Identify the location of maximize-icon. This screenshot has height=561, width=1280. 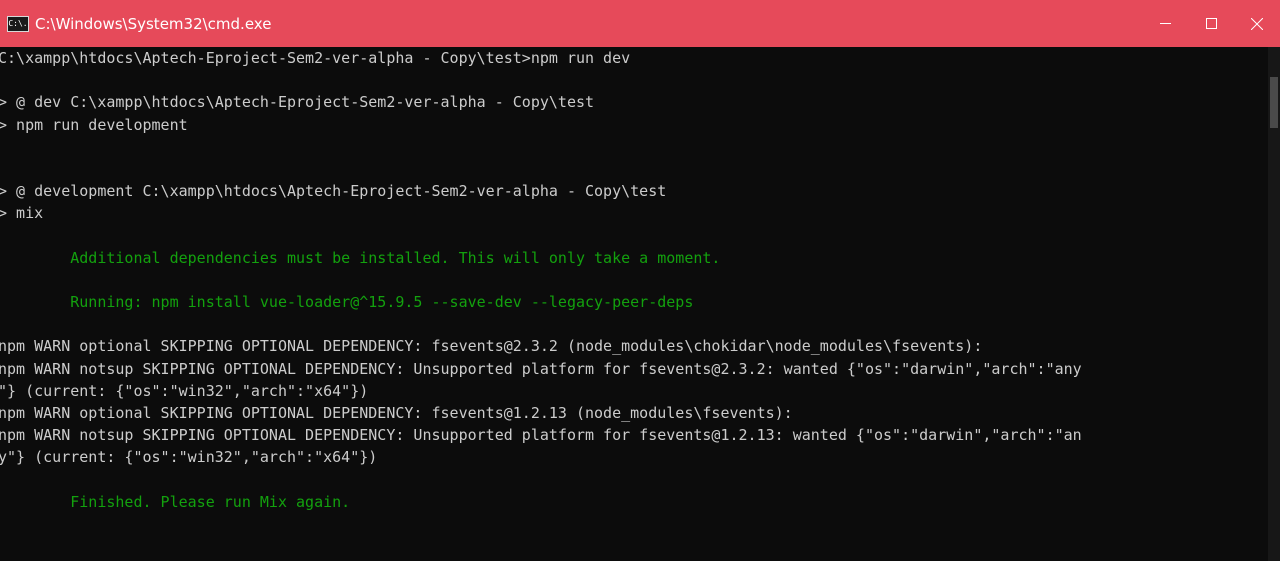
(1211, 23).